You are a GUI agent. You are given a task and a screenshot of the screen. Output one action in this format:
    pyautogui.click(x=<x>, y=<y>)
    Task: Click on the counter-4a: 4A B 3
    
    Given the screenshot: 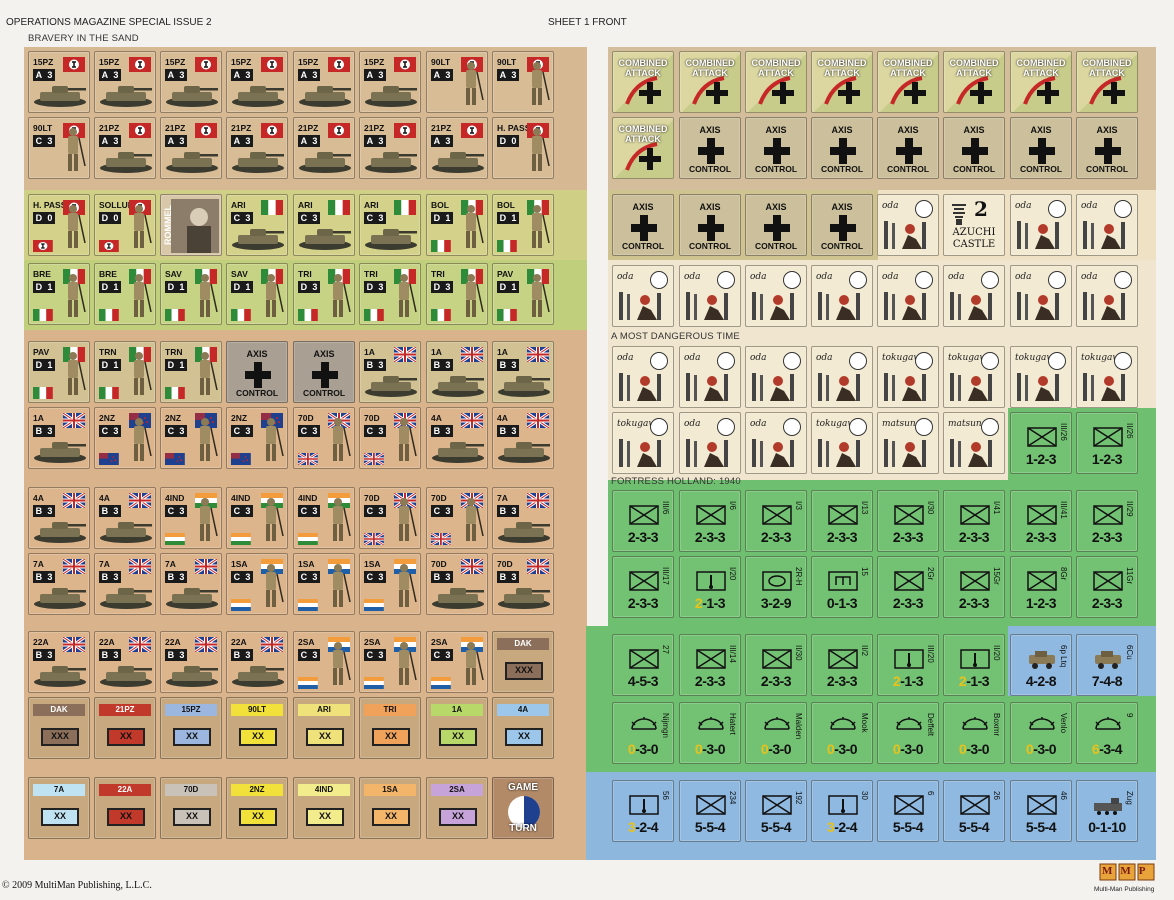 What is the action you would take?
    pyautogui.click(x=523, y=438)
    